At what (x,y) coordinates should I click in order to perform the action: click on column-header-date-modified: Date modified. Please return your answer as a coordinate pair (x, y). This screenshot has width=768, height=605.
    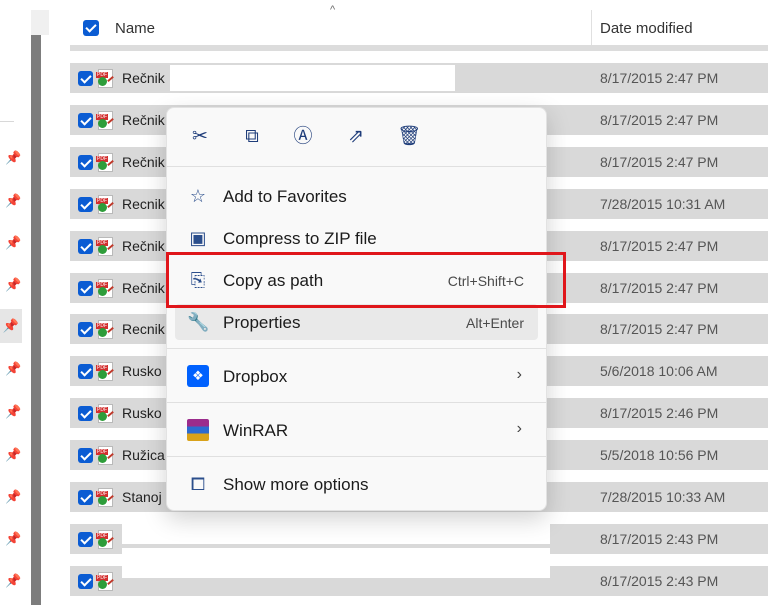
    Looking at the image, I should click on (646, 28).